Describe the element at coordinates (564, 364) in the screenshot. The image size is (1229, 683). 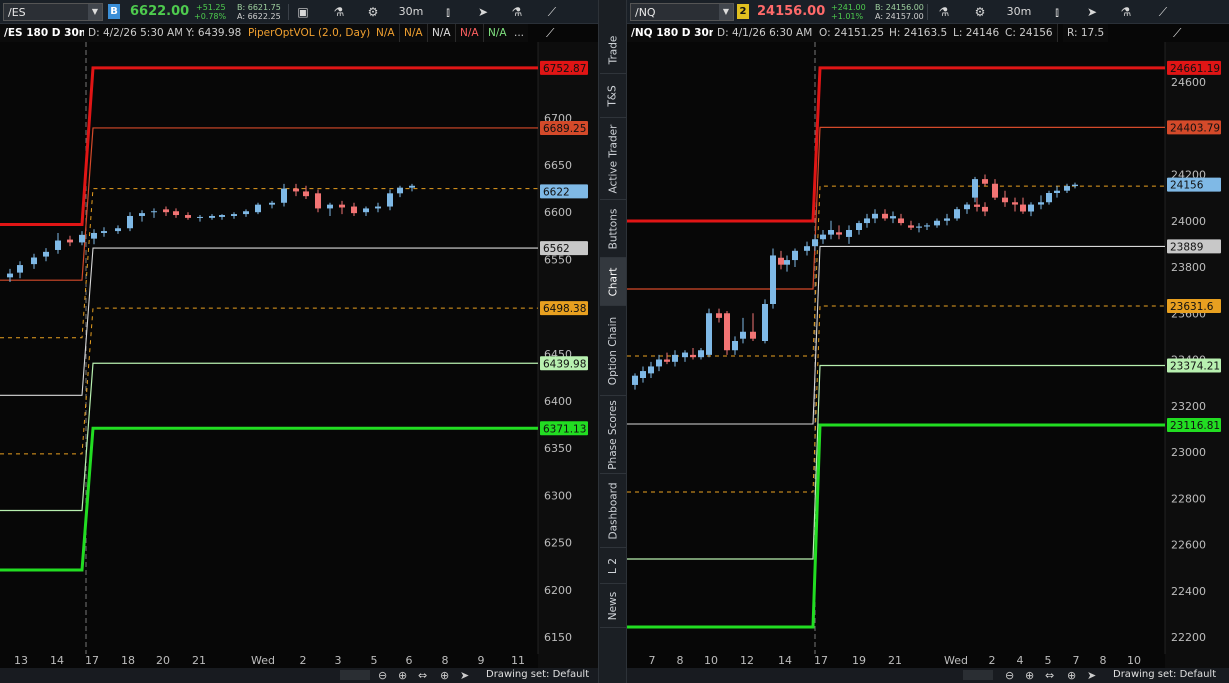
I see `level-s1-label: 6439.98` at that location.